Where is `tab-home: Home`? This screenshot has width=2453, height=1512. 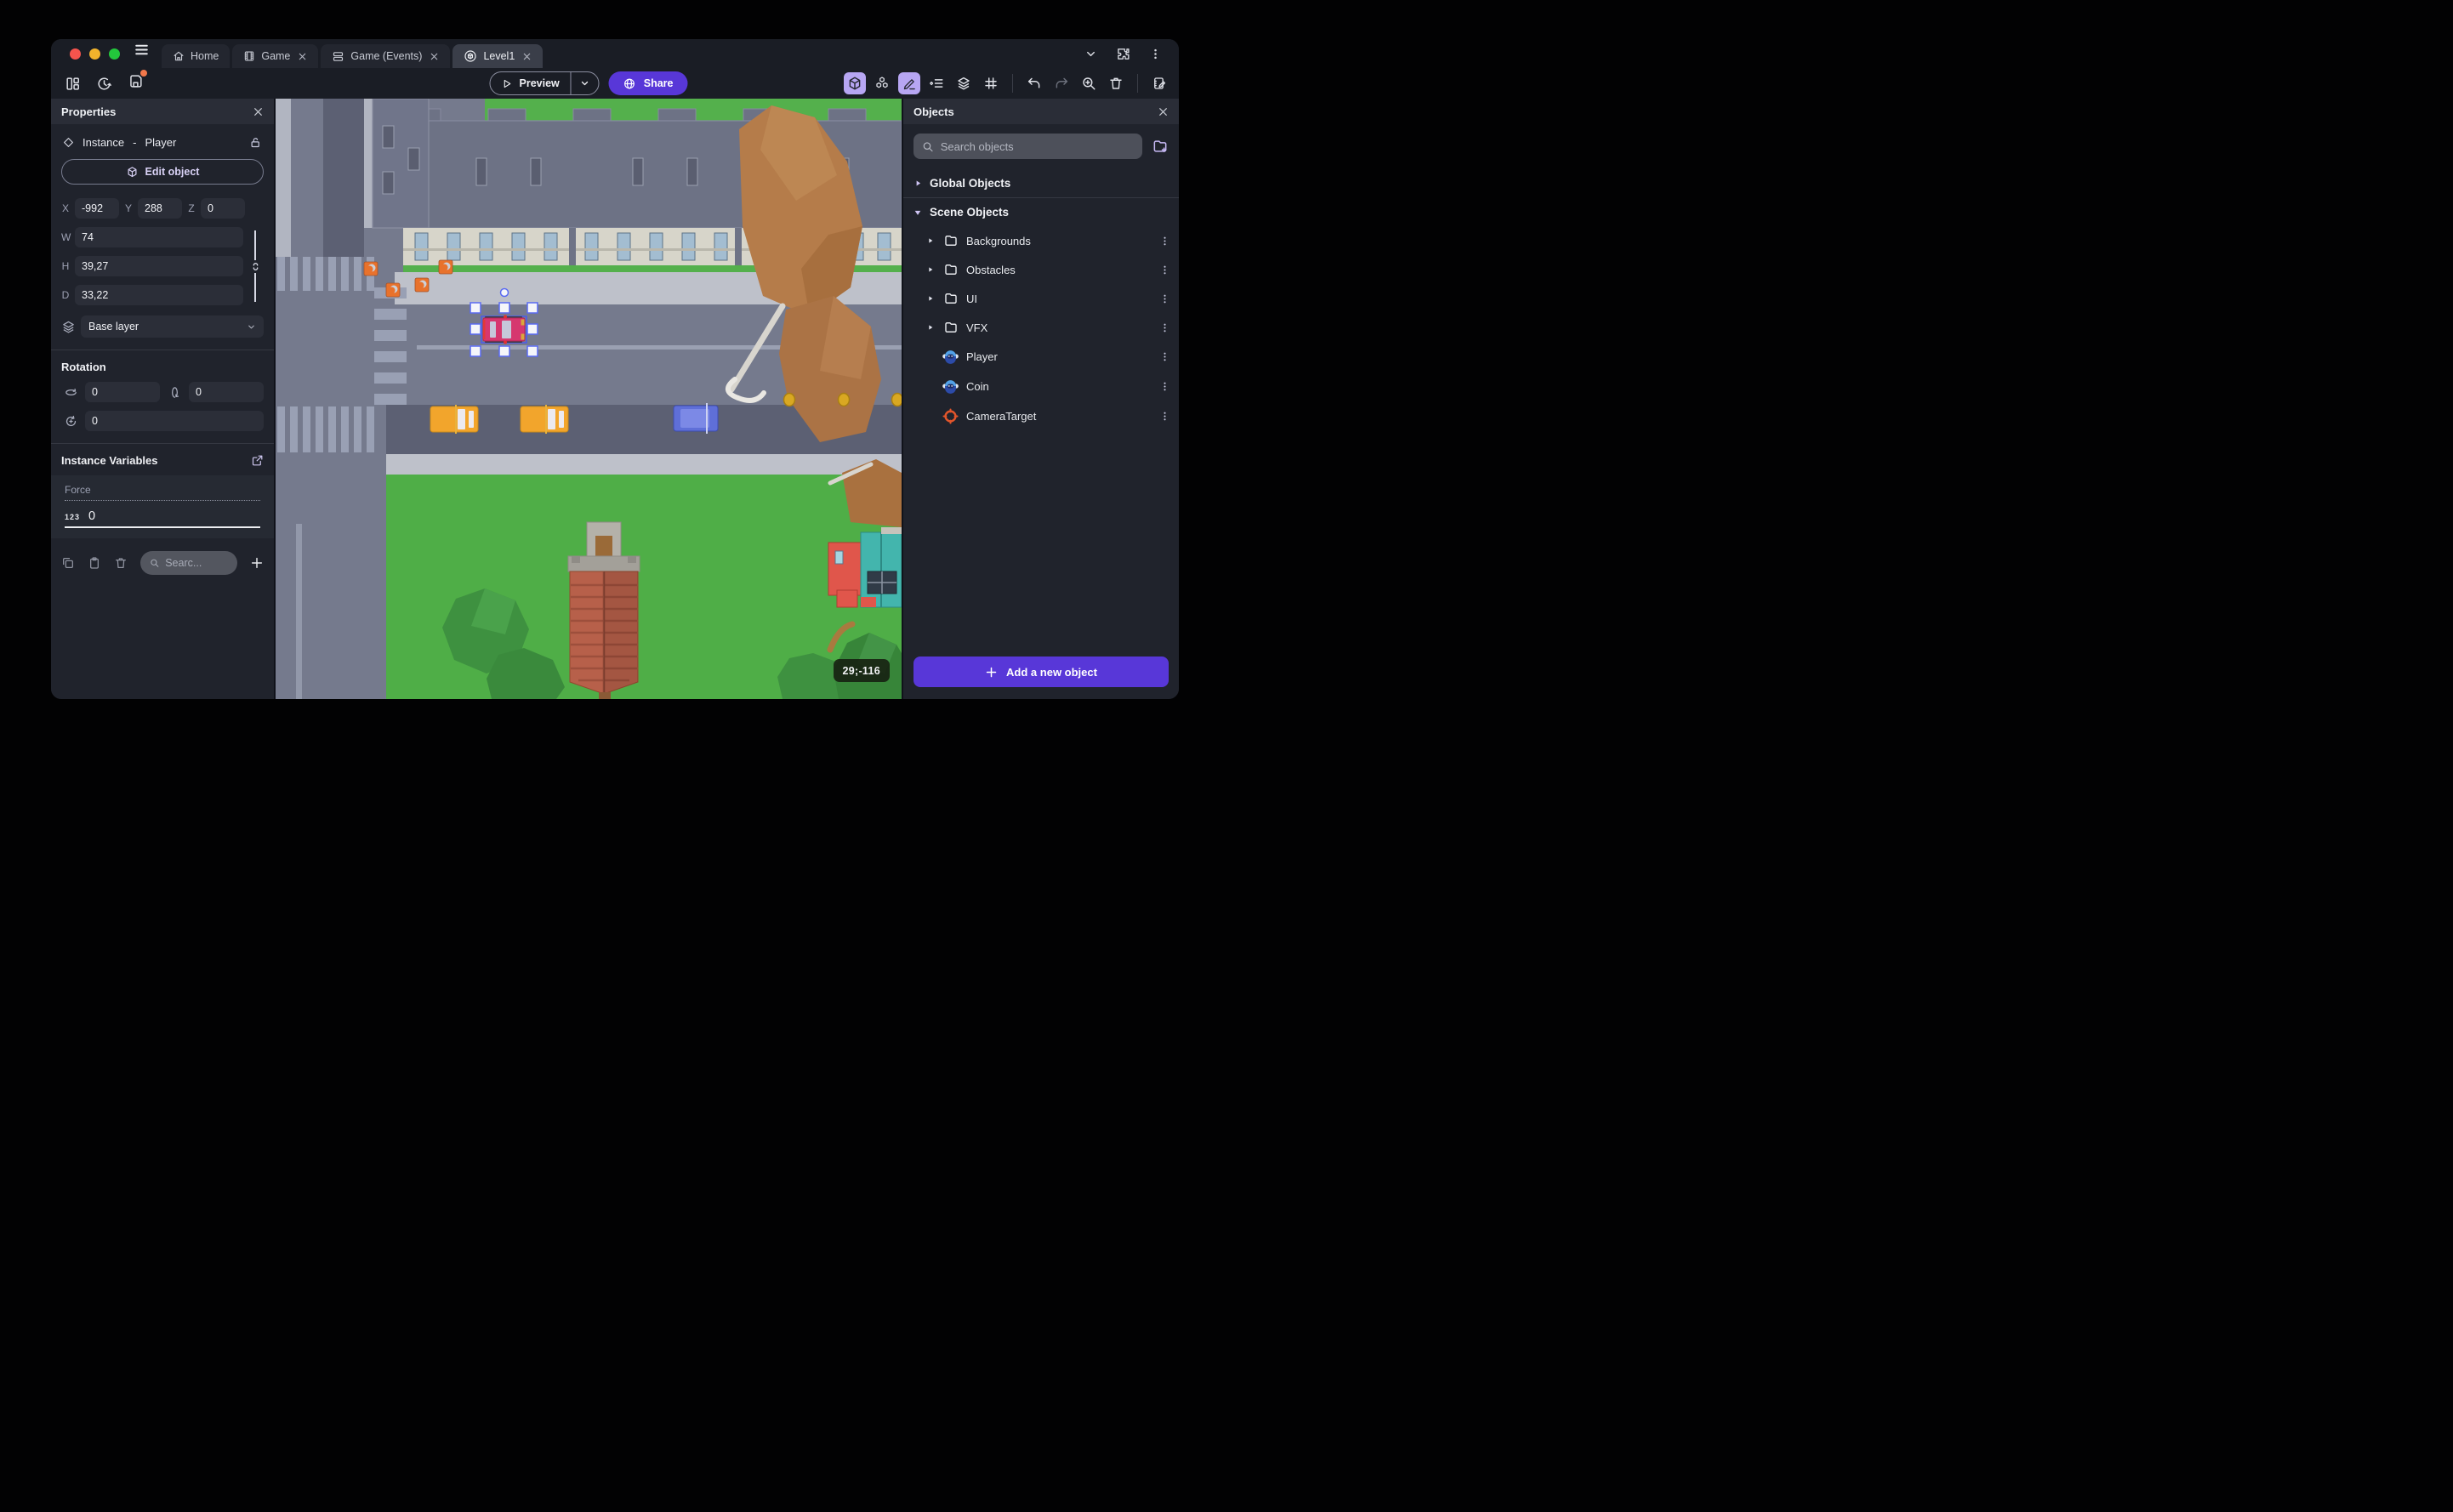
tab-home: Home is located at coordinates (196, 56).